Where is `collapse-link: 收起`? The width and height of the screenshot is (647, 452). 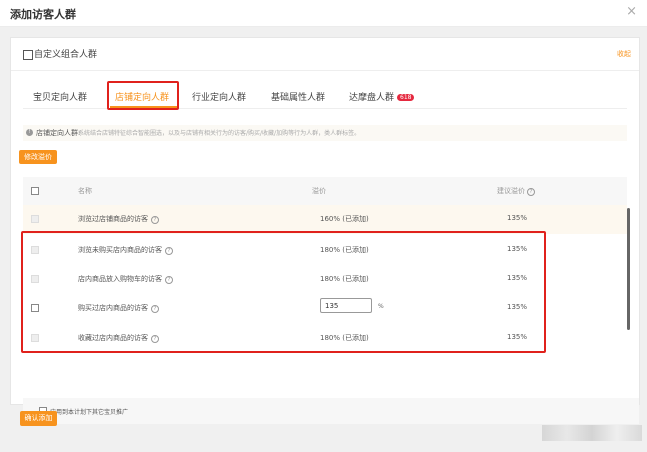
collapse-link: 收起 is located at coordinates (624, 54).